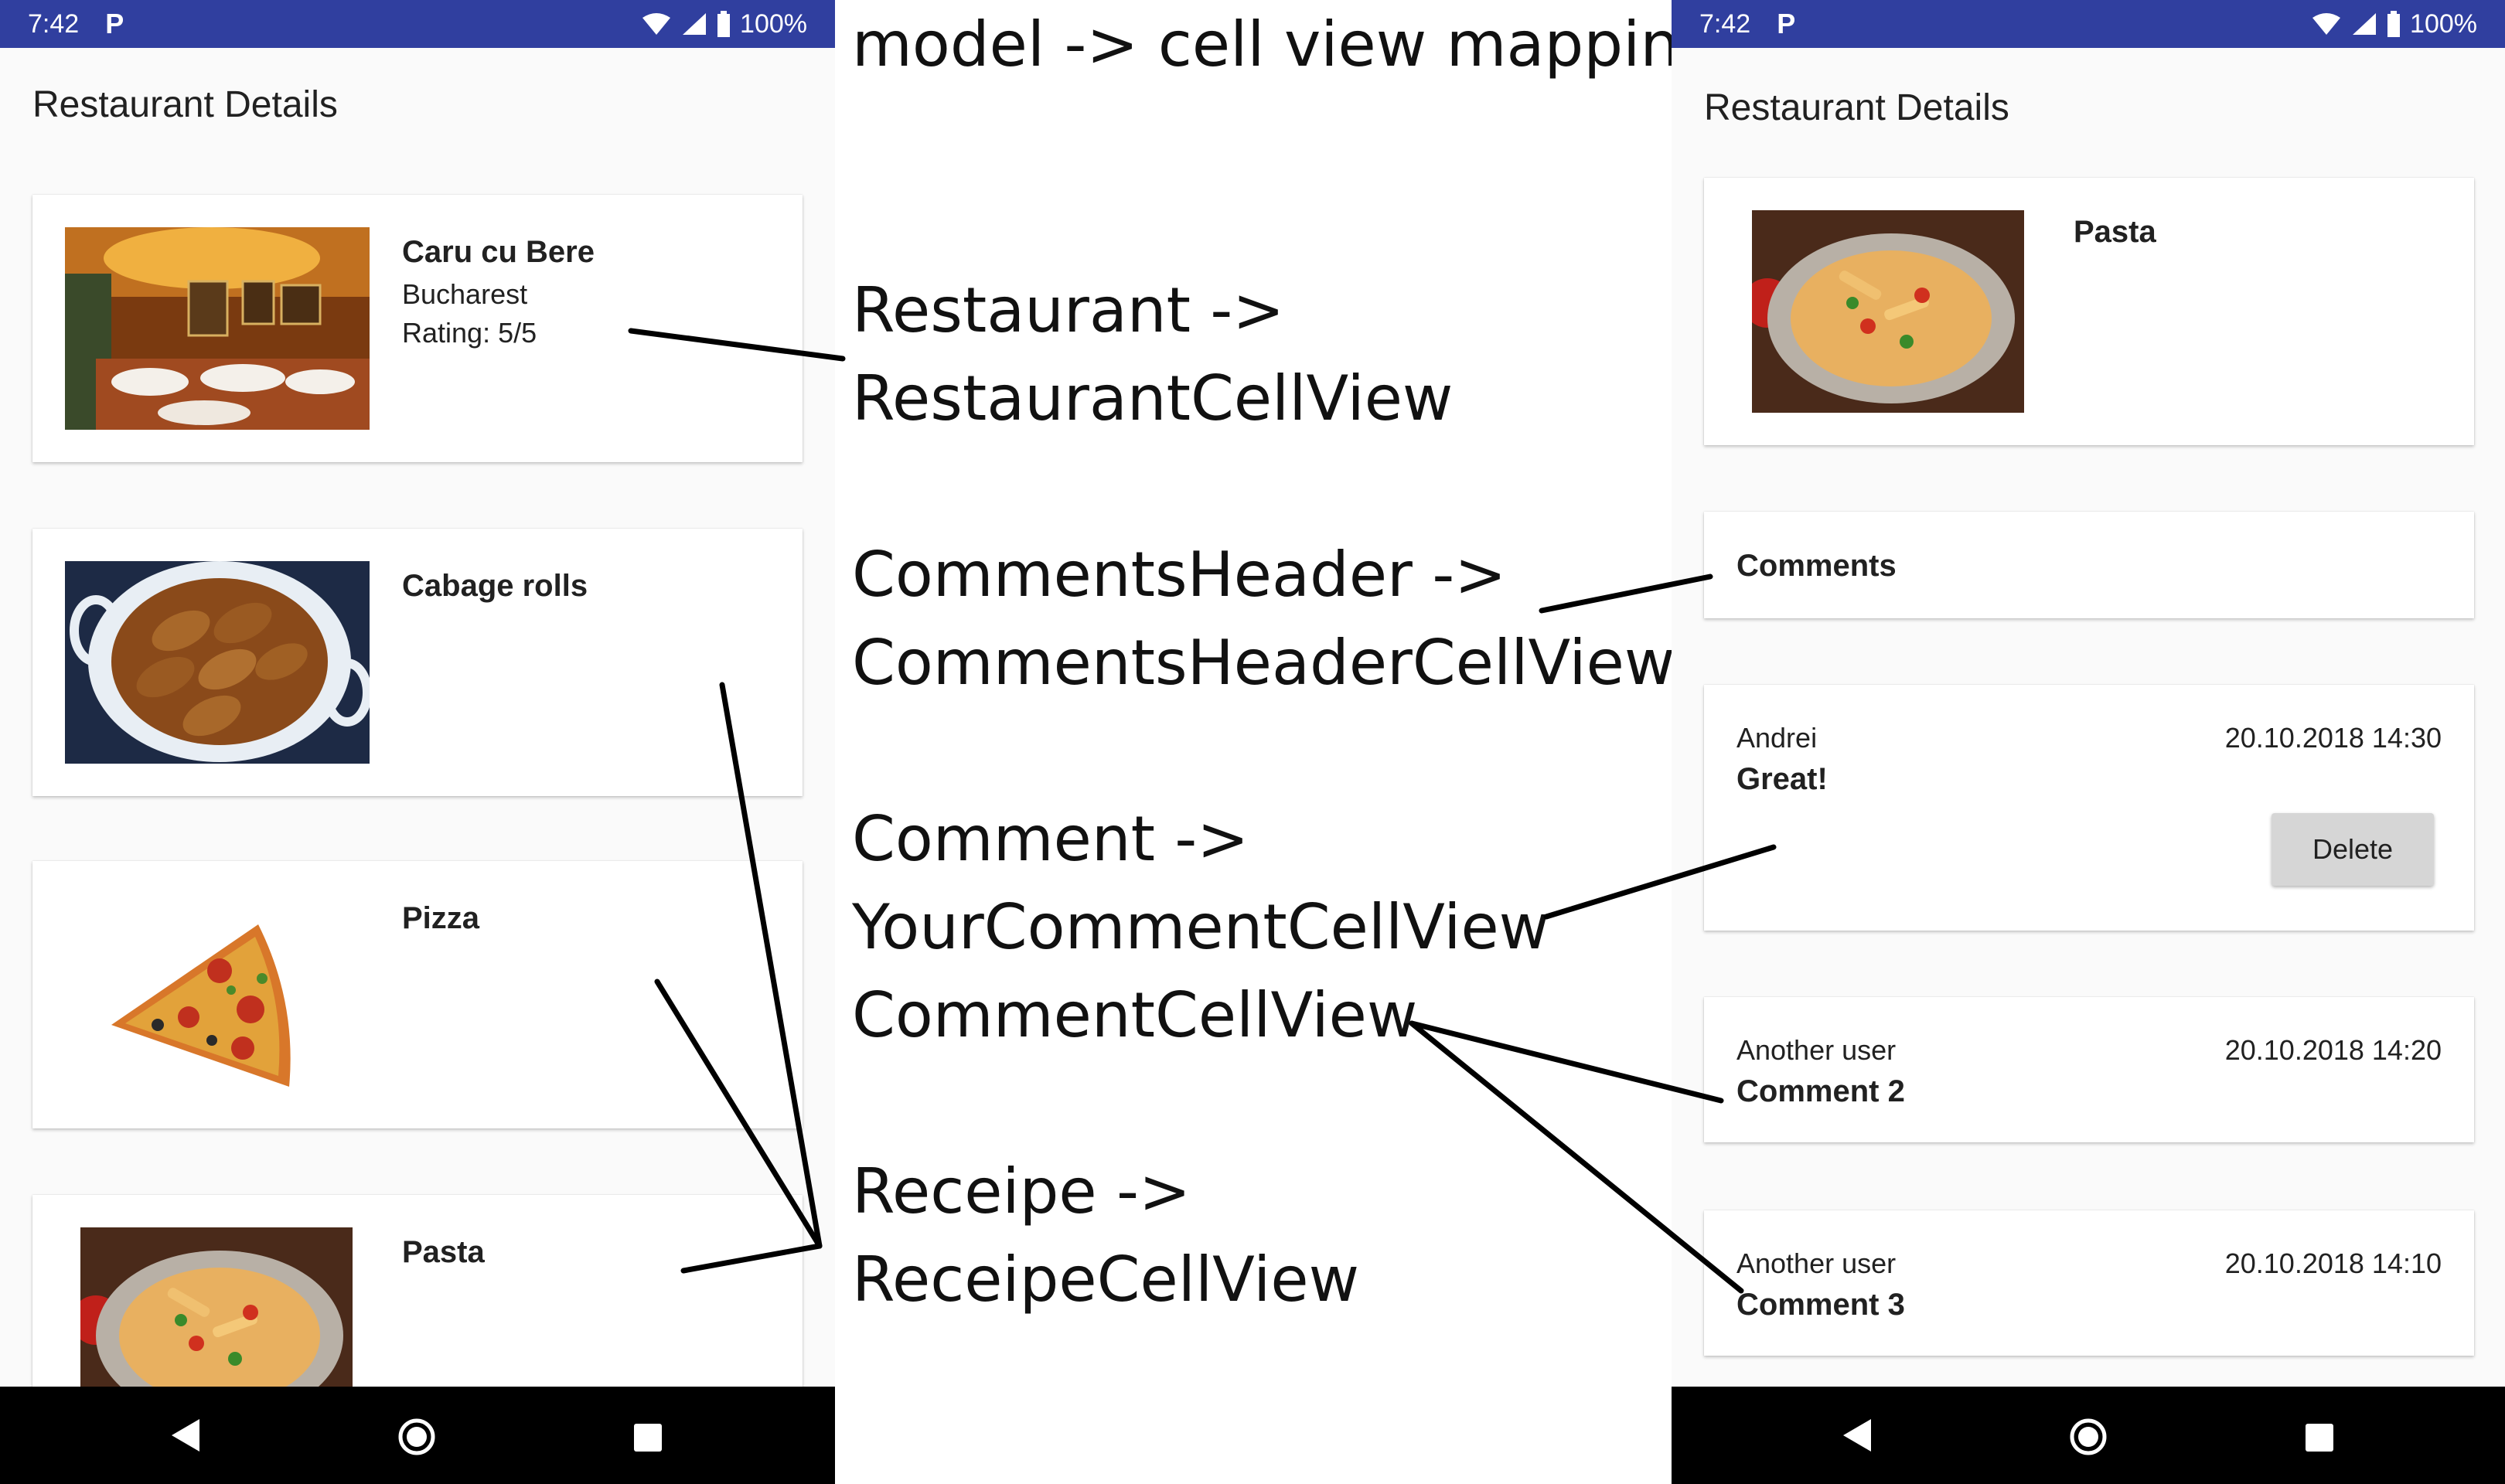 This screenshot has width=2505, height=1484. Describe the element at coordinates (1179, 575) in the screenshot. I see `annotation-comments-header: CommentsHeader ->` at that location.